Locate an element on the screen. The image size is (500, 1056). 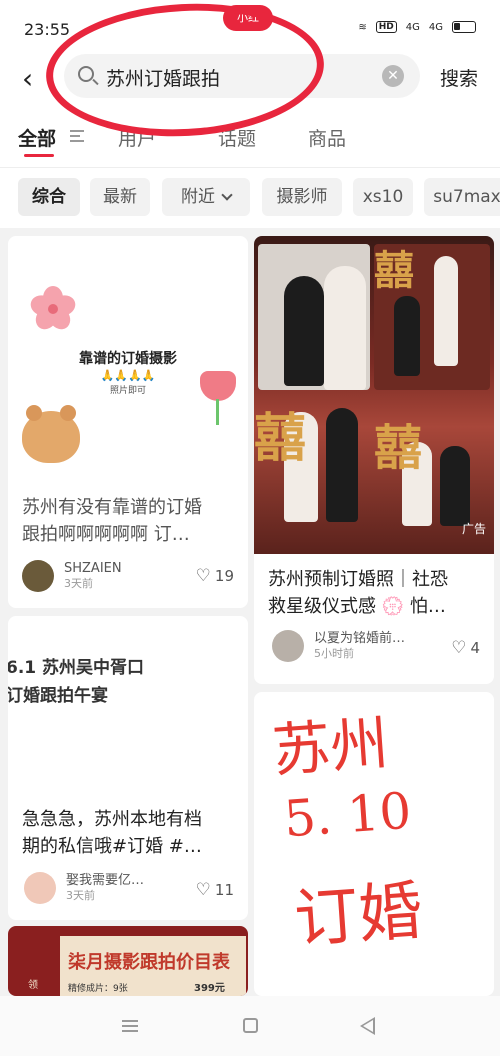
like-count: 19 is located at coordinates (224, 576).